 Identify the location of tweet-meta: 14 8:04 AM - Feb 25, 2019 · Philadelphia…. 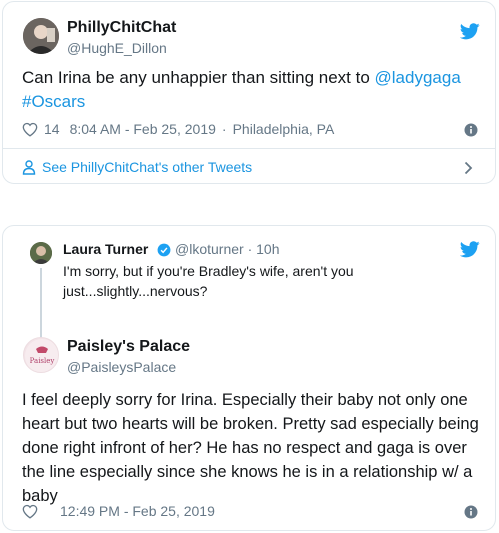
(178, 129).